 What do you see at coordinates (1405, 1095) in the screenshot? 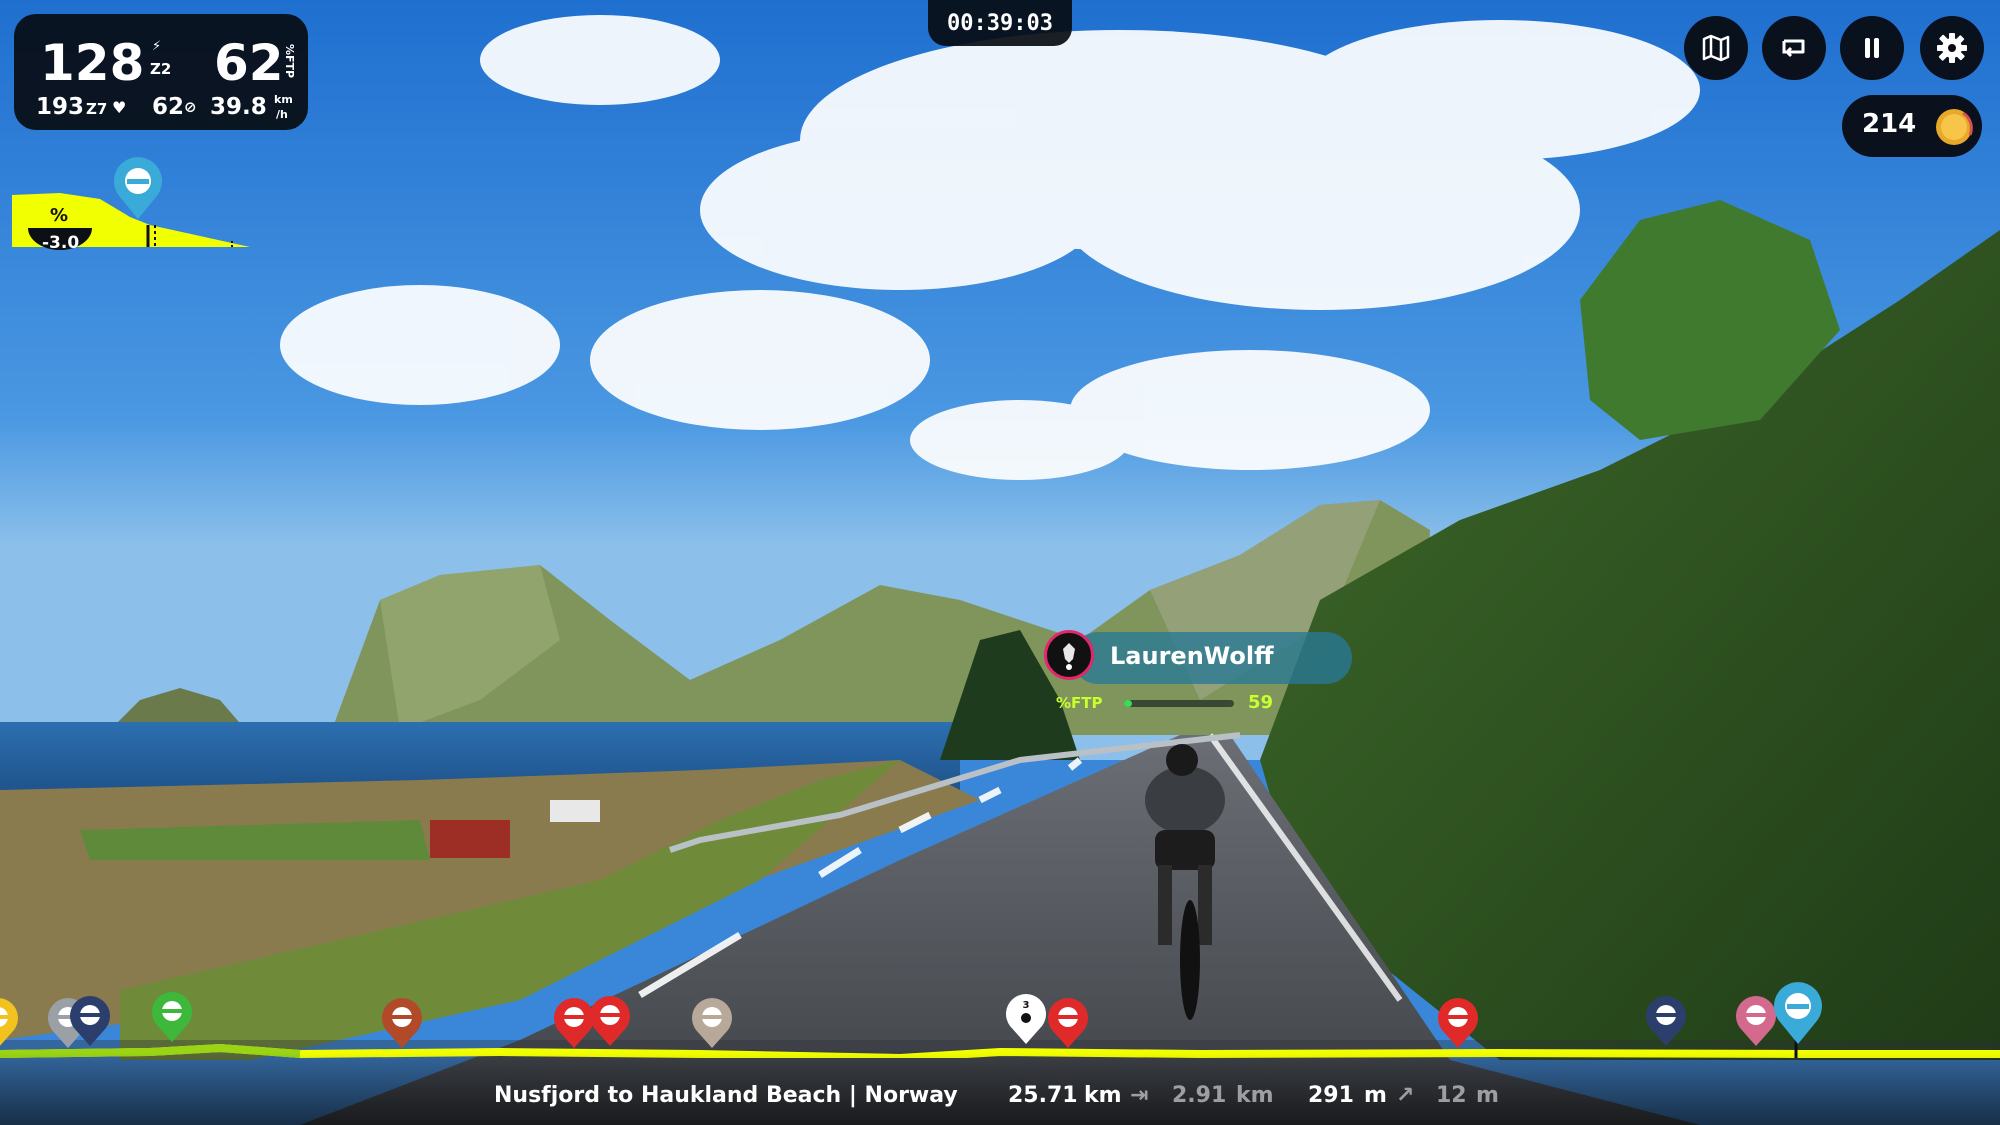
I see `climb-icon: ↗` at bounding box center [1405, 1095].